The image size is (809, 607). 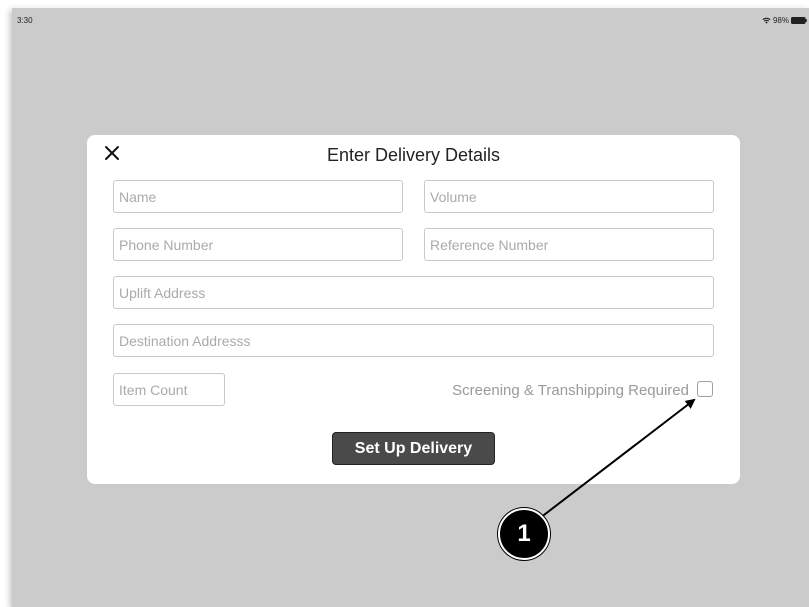 What do you see at coordinates (569, 196) in the screenshot?
I see `volume-input` at bounding box center [569, 196].